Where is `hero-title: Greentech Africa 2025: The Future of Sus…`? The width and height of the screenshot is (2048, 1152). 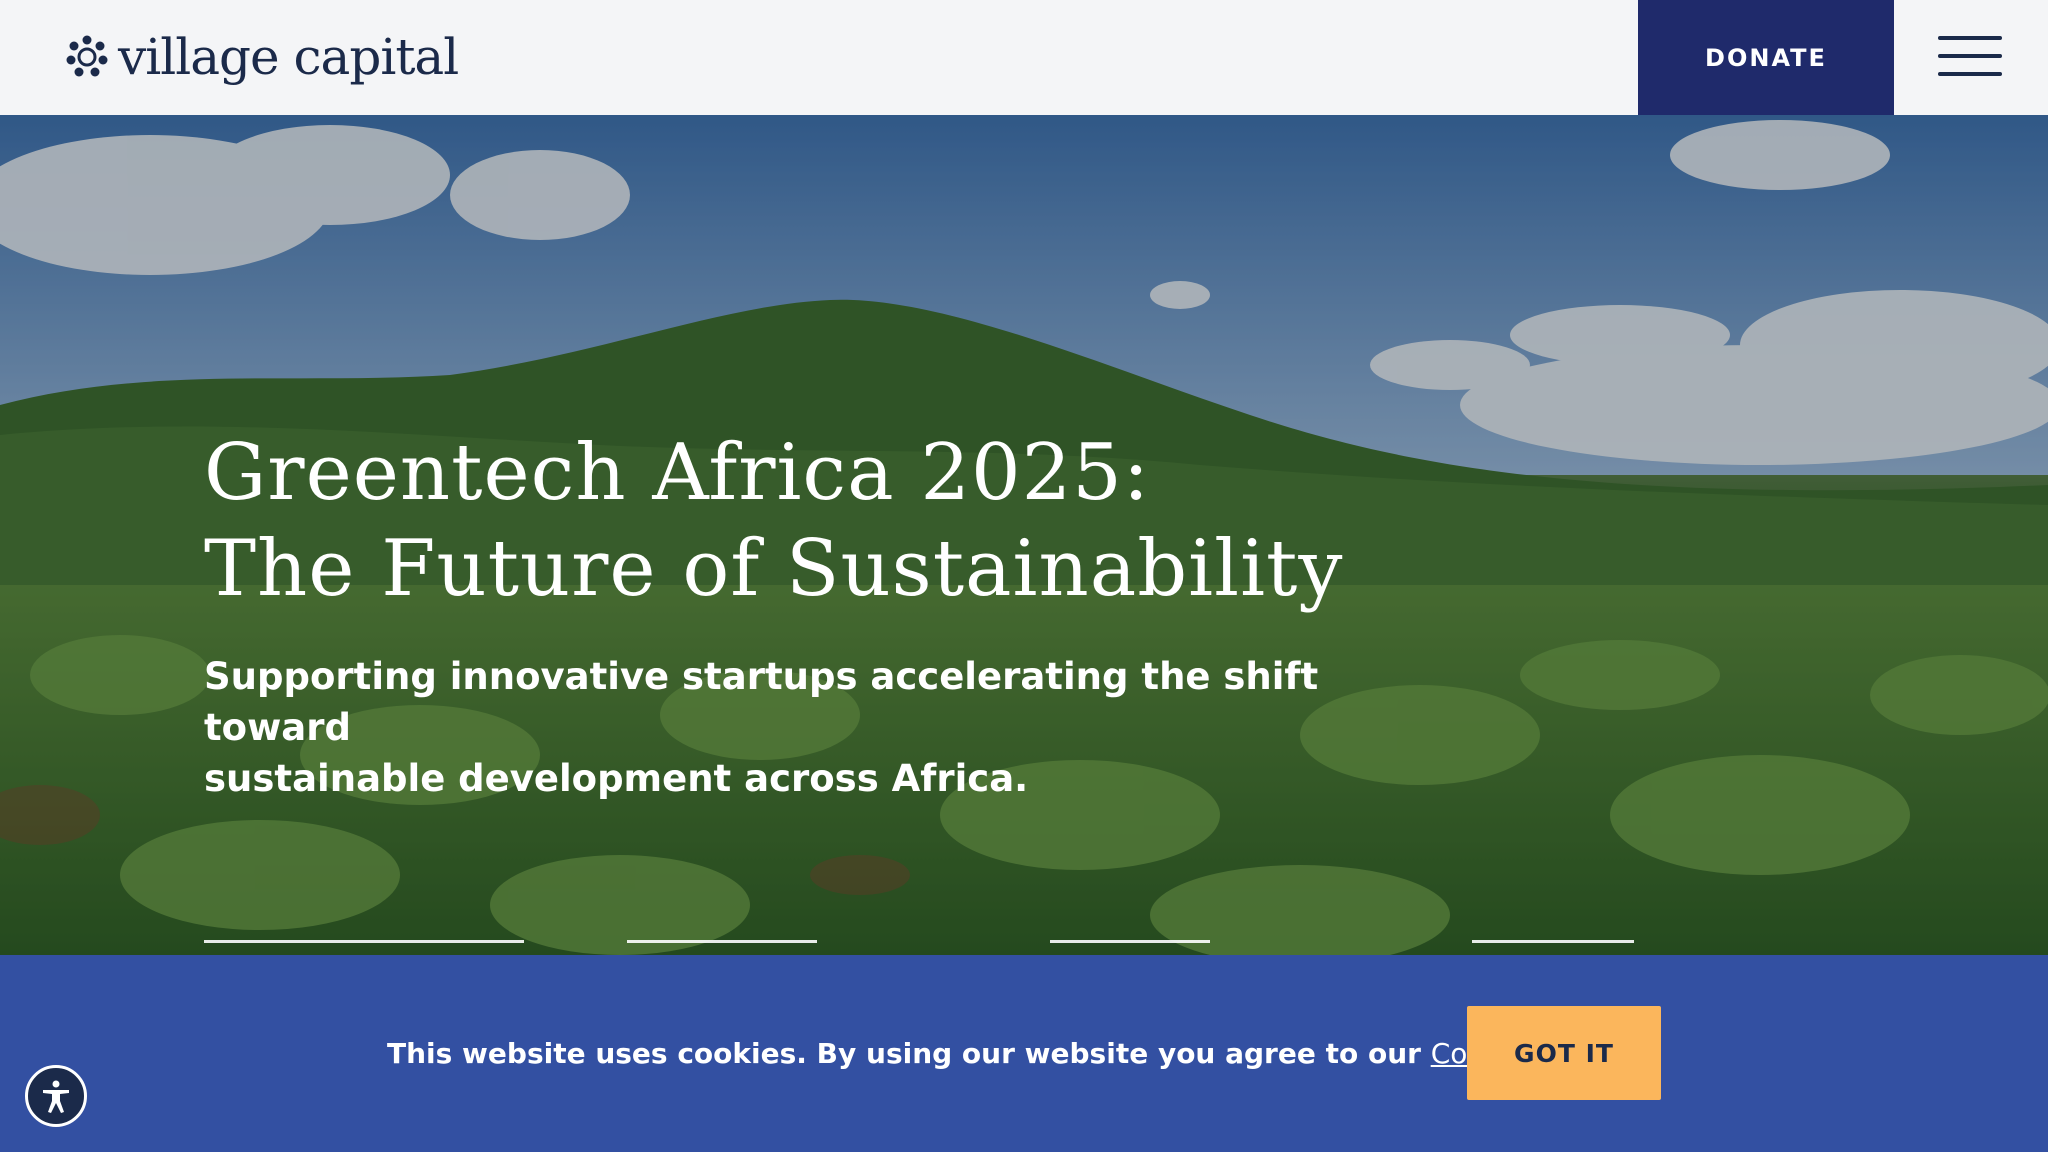 hero-title: Greentech Africa 2025: The Future of Sus… is located at coordinates (854, 521).